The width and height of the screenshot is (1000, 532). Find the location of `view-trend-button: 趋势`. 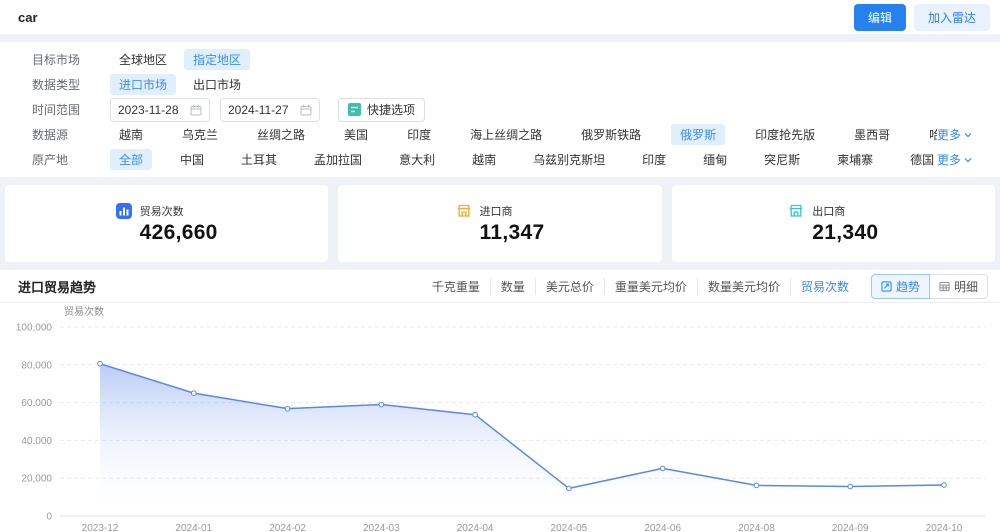

view-trend-button: 趋势 is located at coordinates (900, 286).